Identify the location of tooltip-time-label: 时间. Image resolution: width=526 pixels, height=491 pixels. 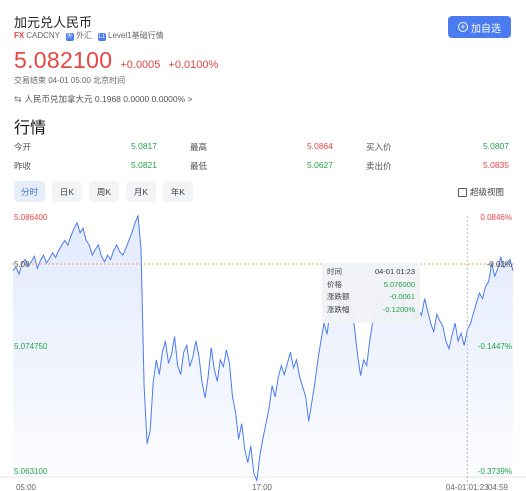
(334, 271).